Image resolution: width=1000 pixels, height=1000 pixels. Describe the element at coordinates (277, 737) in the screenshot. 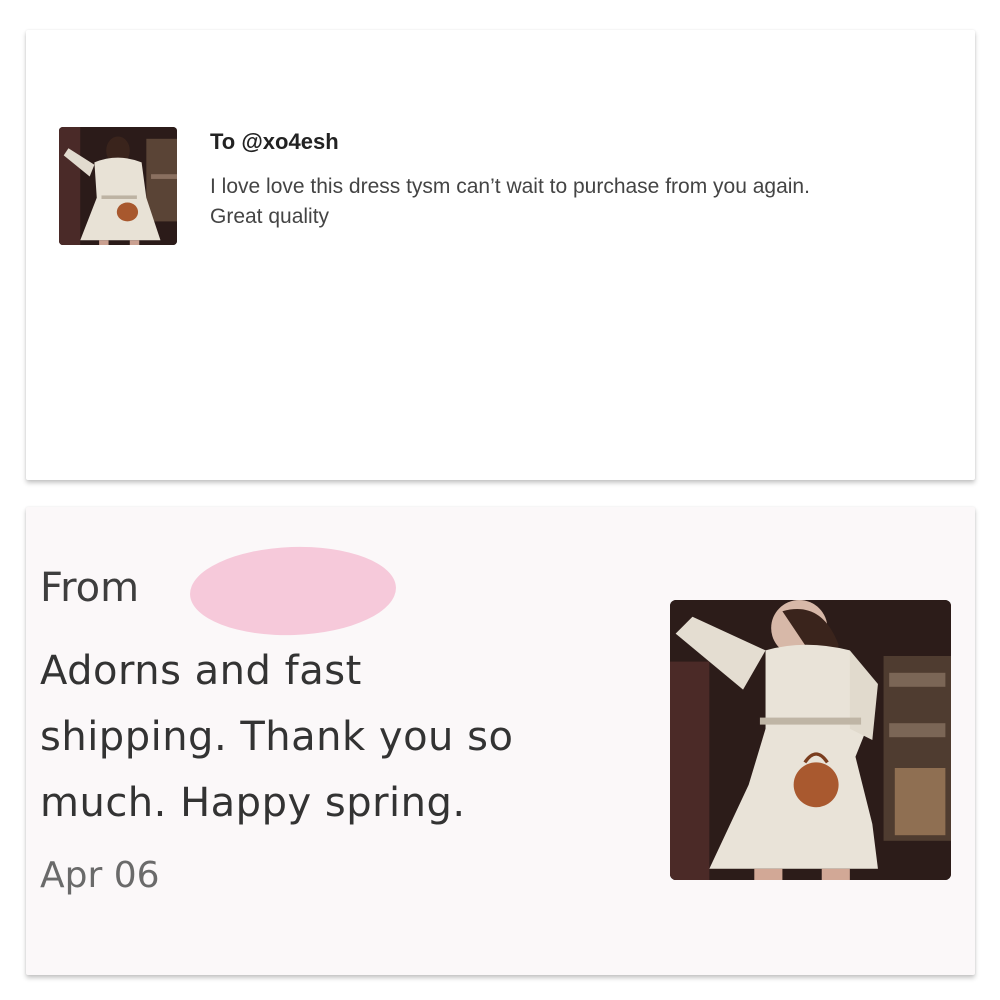

I see `review-text-line: shipping. Thank you so` at that location.